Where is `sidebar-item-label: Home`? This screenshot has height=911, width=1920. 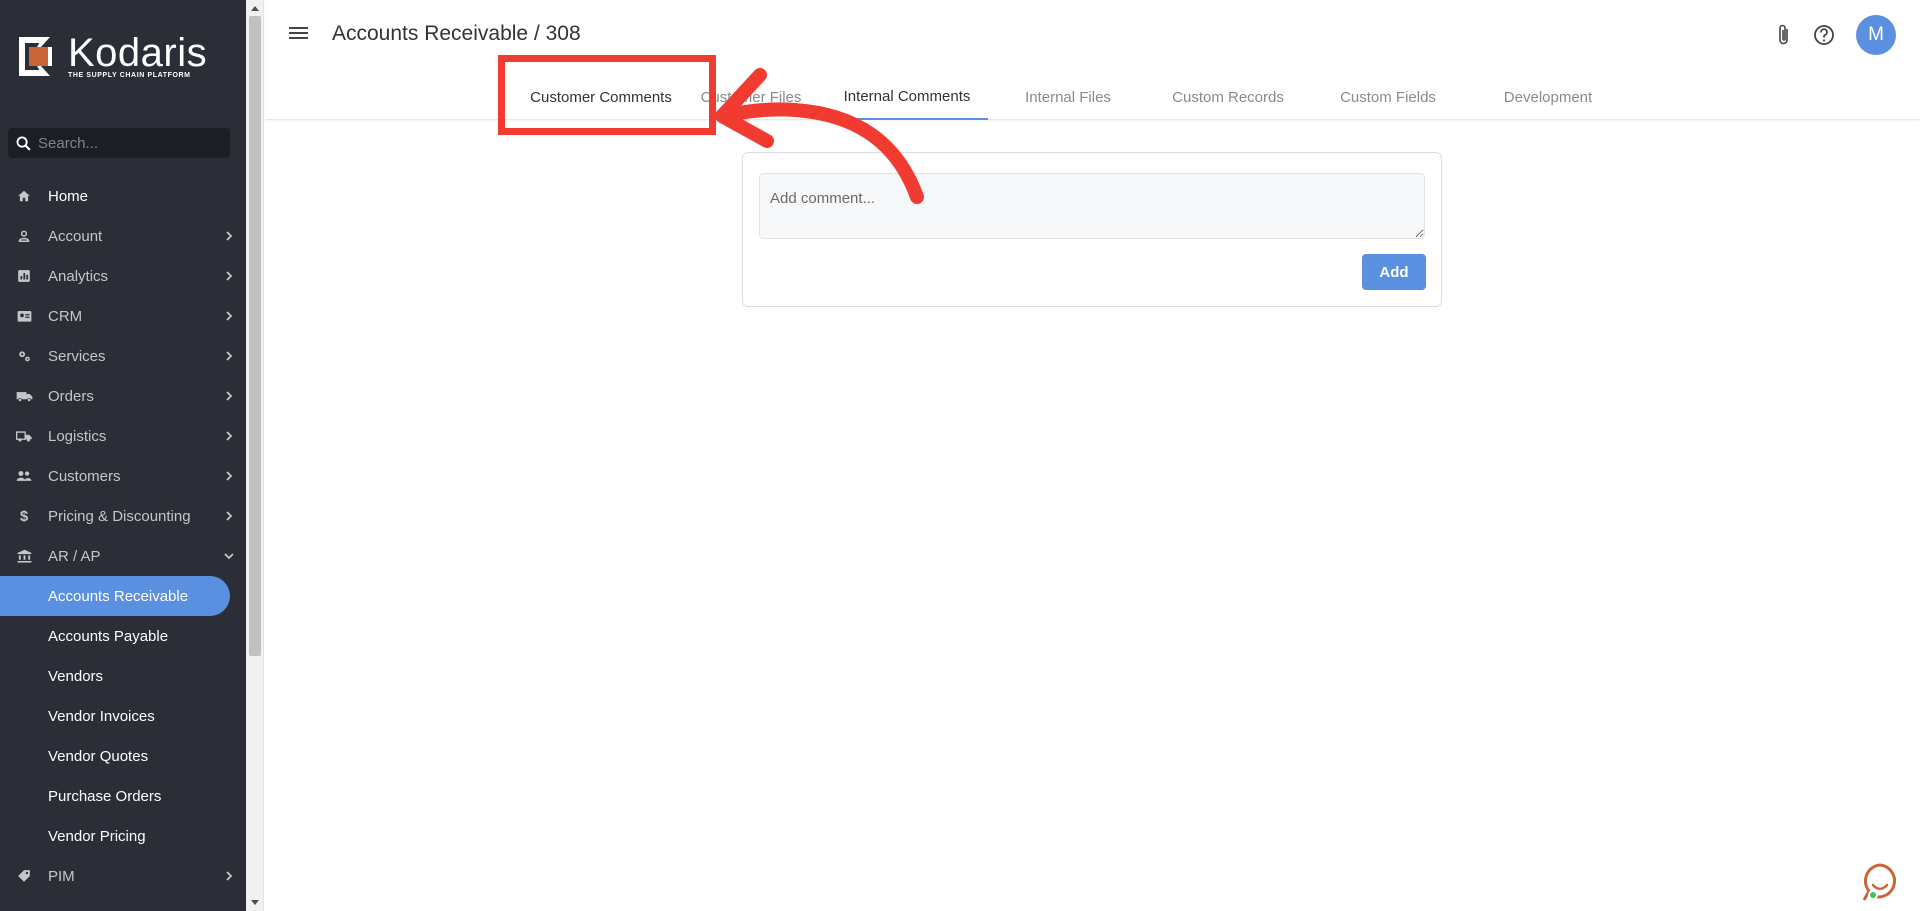 sidebar-item-label: Home is located at coordinates (68, 196).